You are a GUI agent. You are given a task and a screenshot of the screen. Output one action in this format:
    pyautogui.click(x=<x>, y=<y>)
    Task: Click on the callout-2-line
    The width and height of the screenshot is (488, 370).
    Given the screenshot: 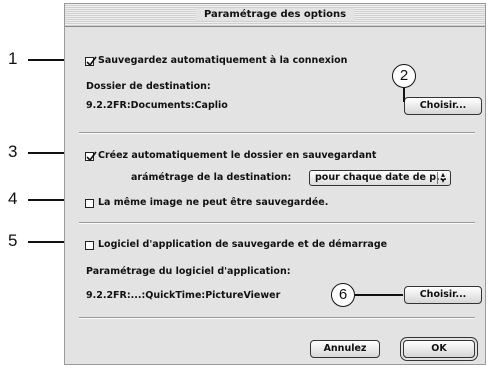 What is the action you would take?
    pyautogui.click(x=404, y=95)
    